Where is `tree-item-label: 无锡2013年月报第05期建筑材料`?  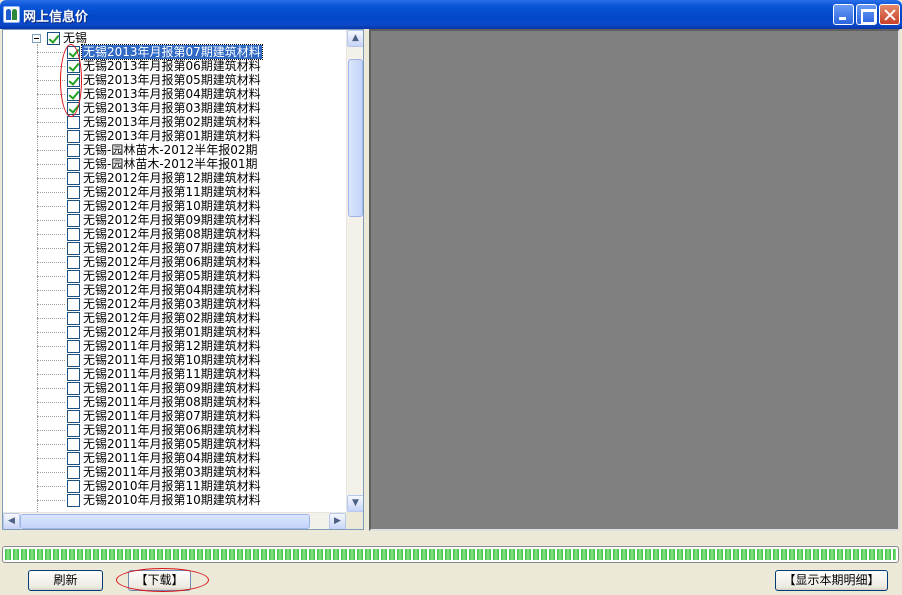
tree-item-label: 无锡2013年月报第05期建筑材料 is located at coordinates (172, 80).